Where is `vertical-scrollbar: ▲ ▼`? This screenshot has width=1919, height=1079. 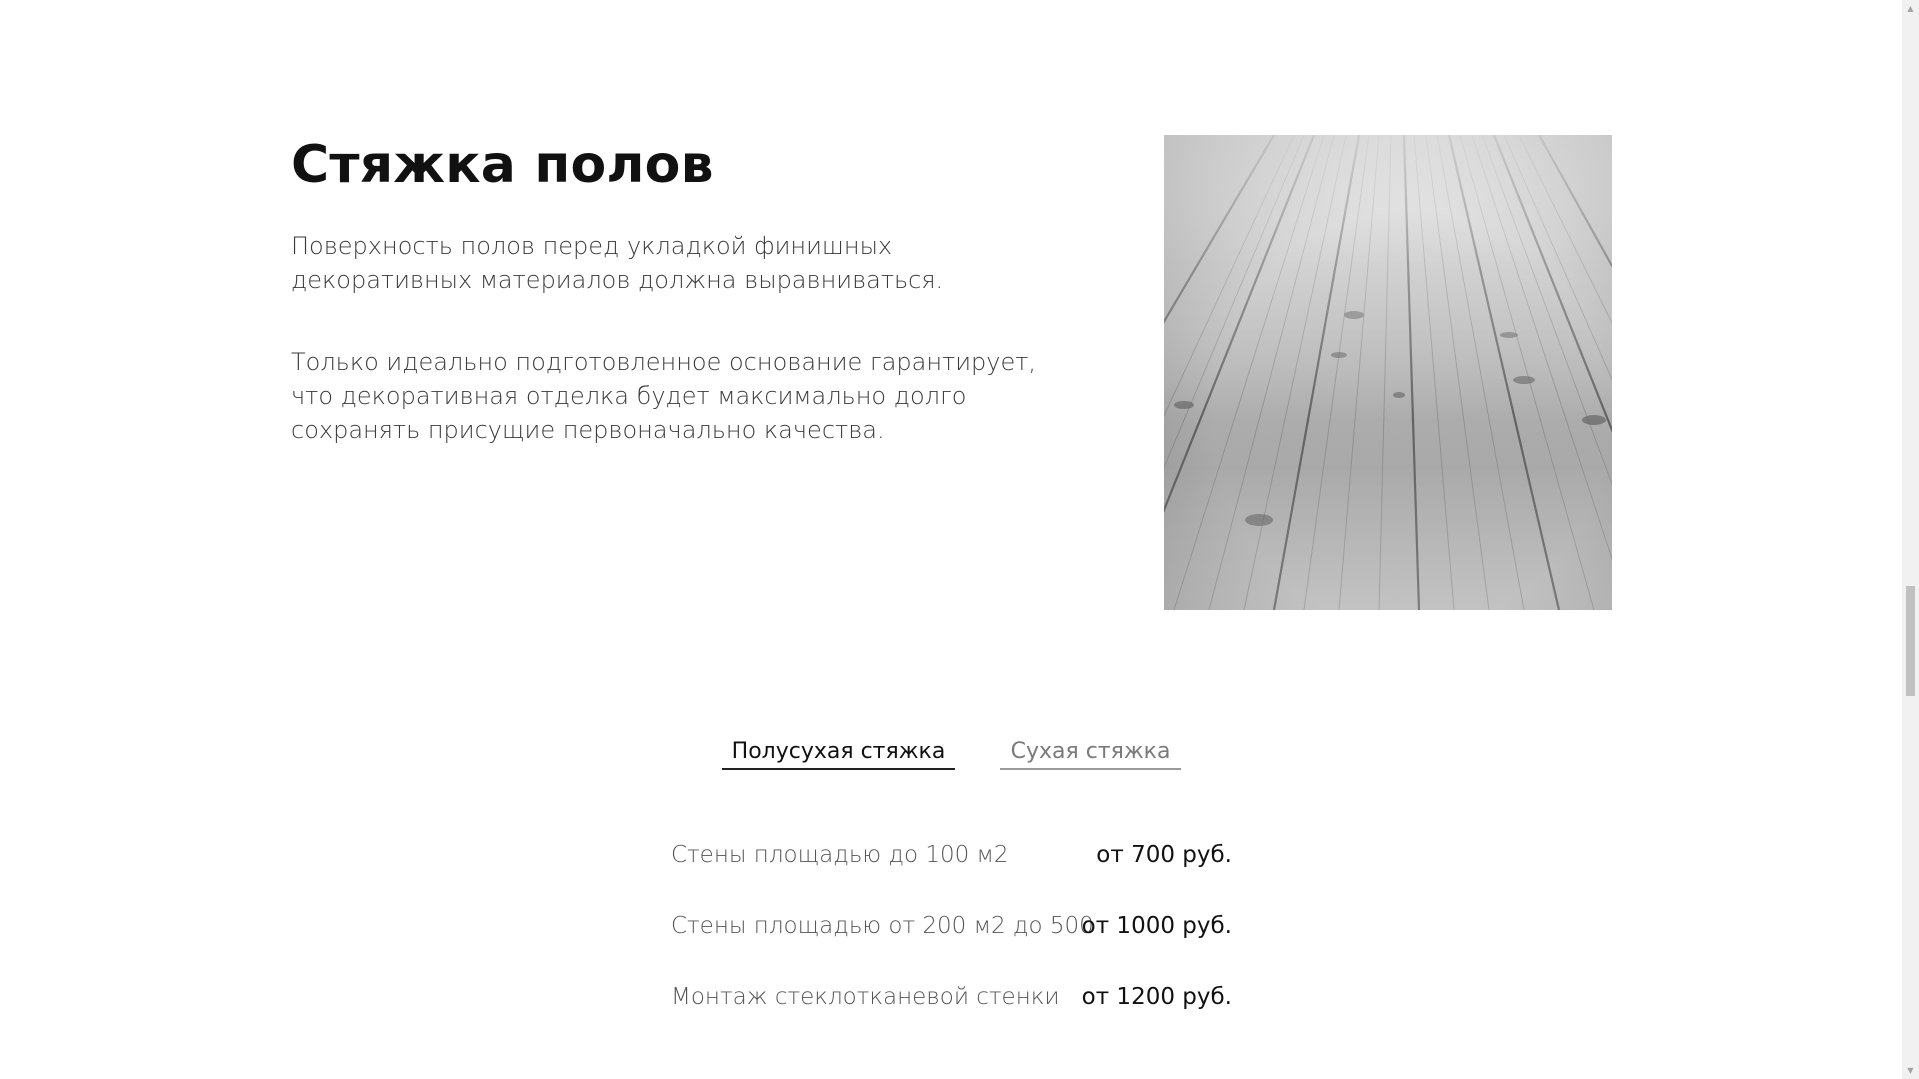
vertical-scrollbar: ▲ ▼ is located at coordinates (1910, 539).